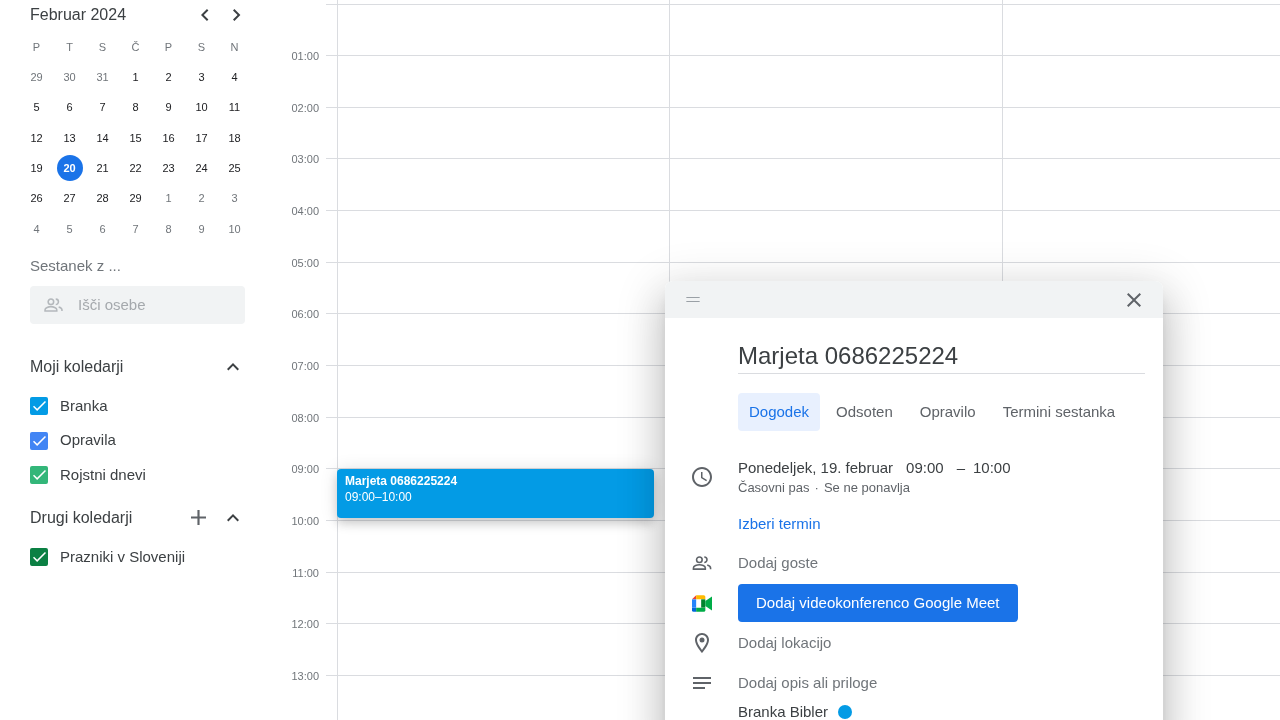 The width and height of the screenshot is (1280, 720). Describe the element at coordinates (701, 643) in the screenshot. I see `location-pin-icon` at that location.